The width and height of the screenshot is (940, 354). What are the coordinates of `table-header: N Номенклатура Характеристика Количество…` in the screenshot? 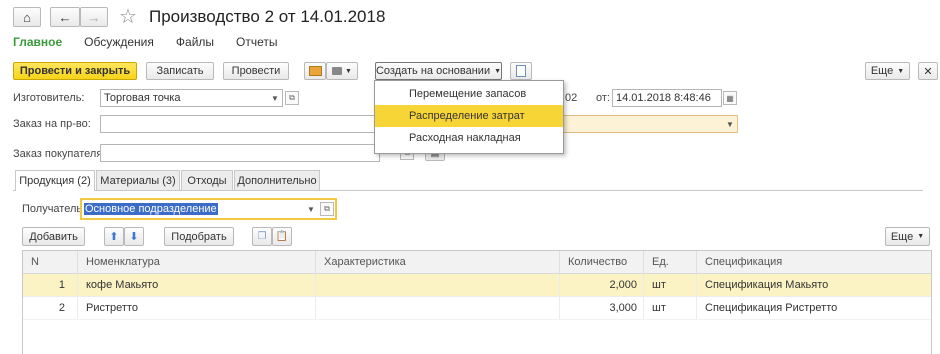 It's located at (477, 262).